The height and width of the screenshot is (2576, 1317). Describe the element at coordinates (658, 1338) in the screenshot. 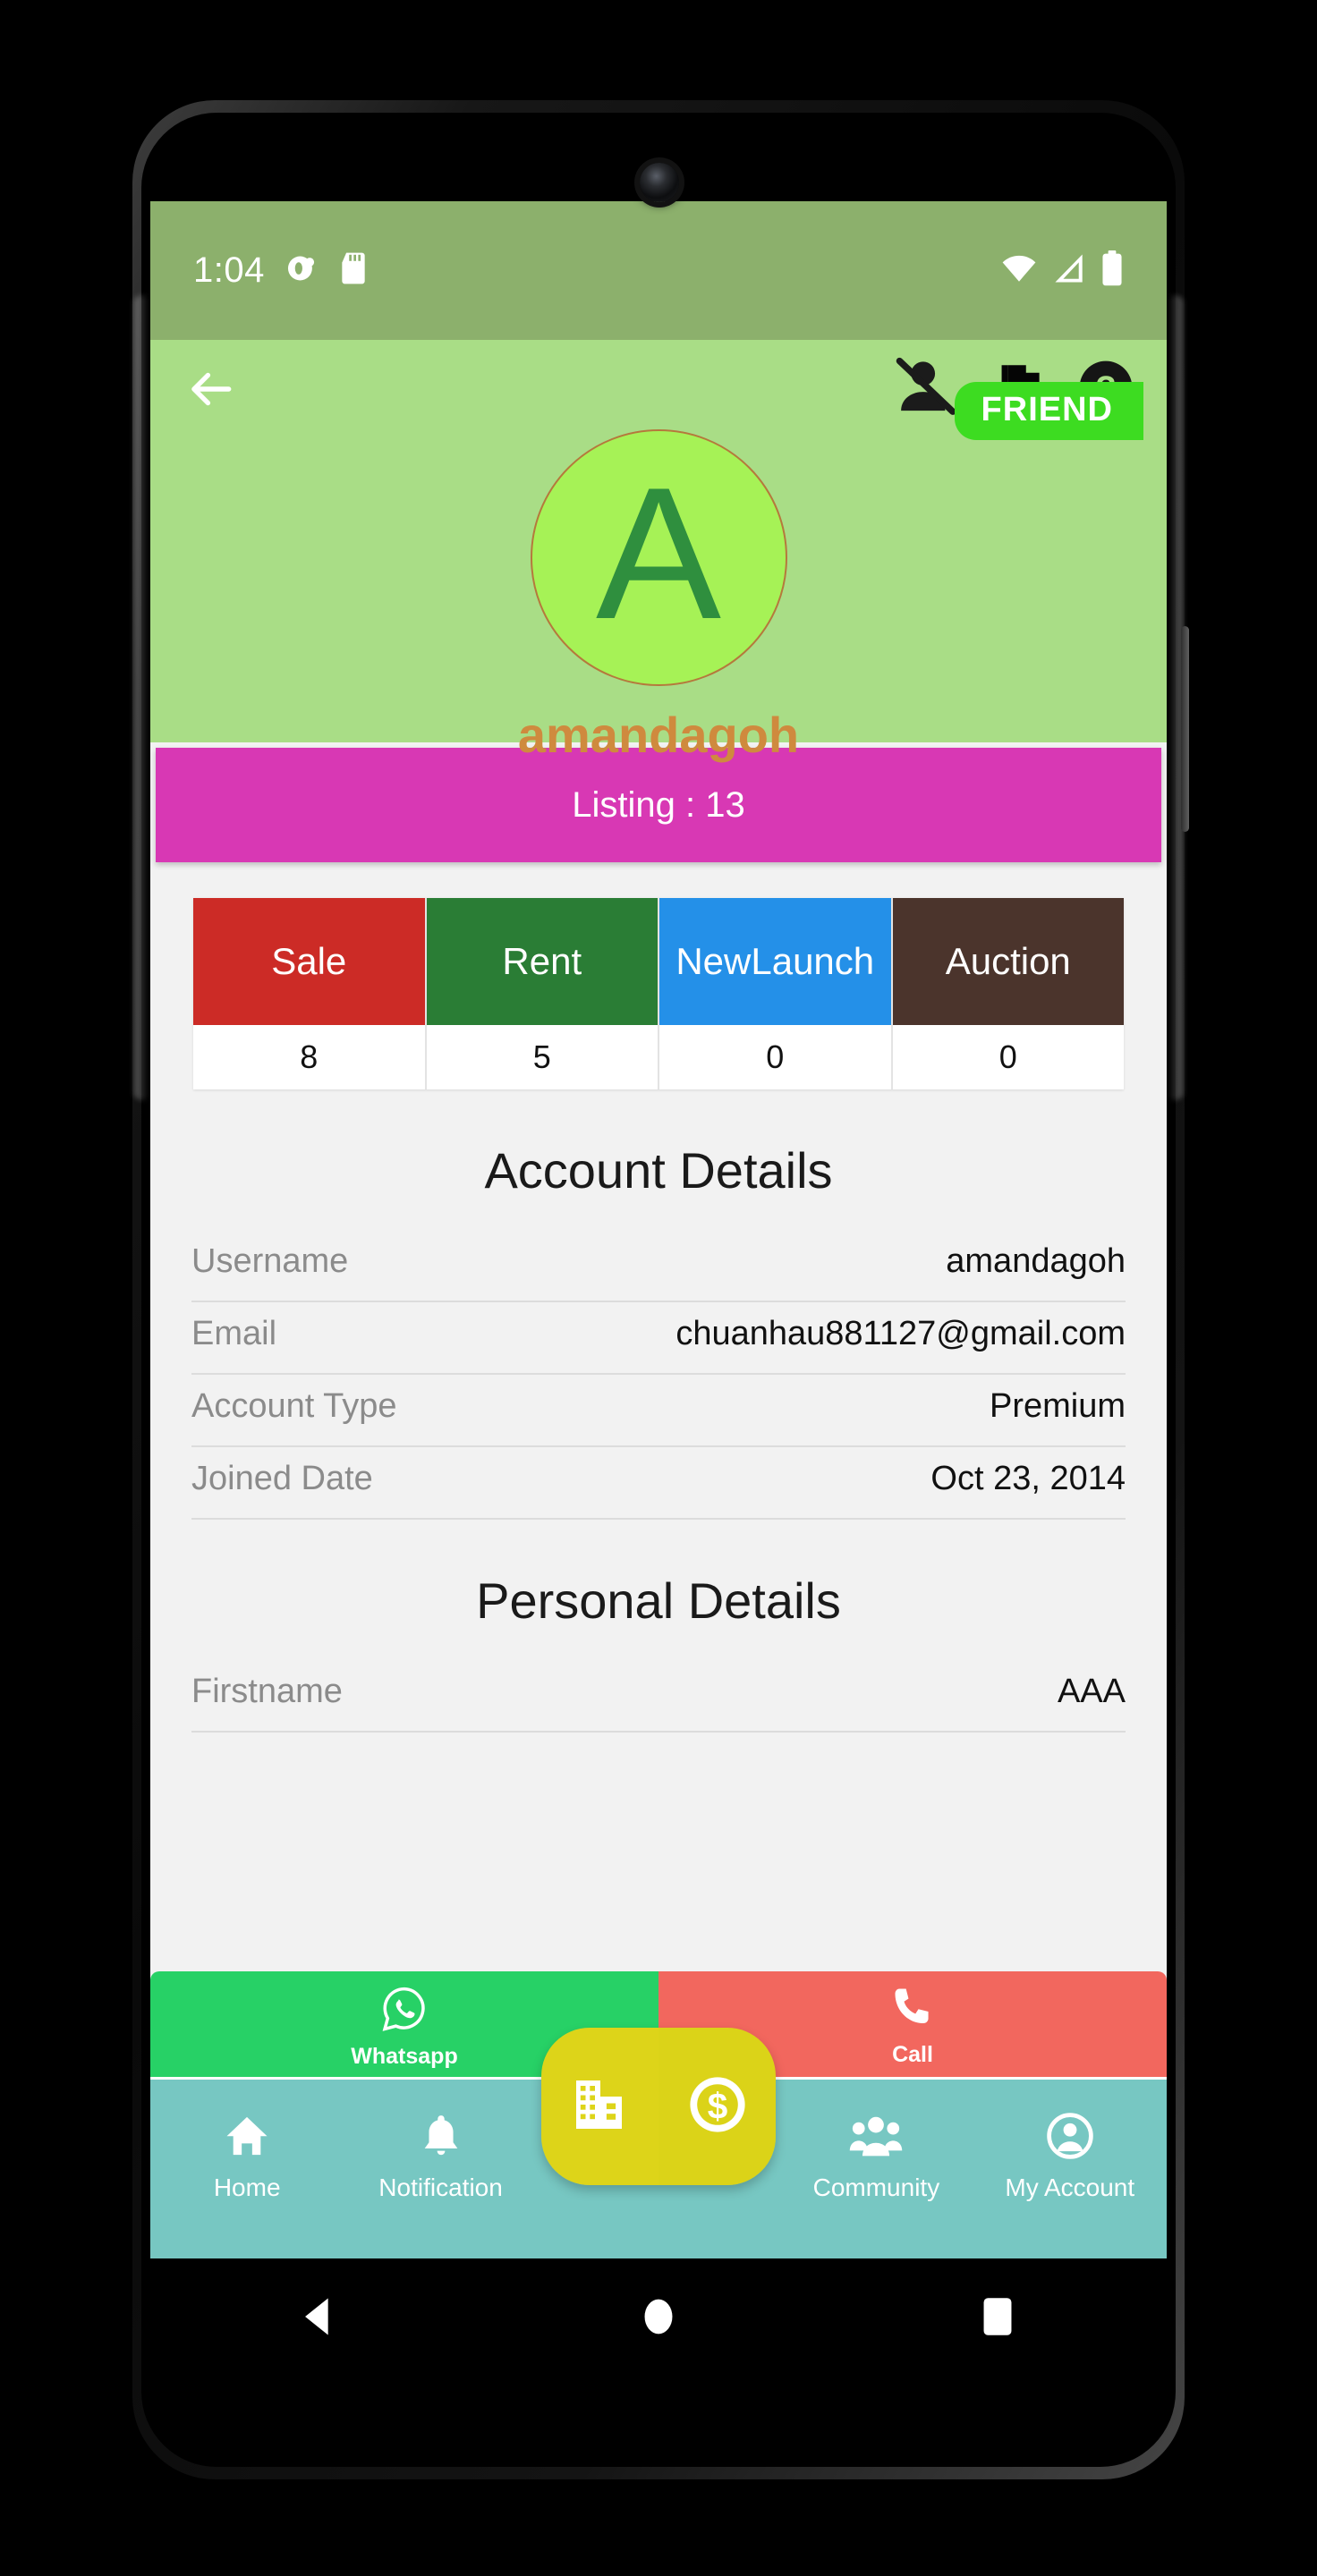

I see `detail-row-email: Email chuanhau881127@gmail.com` at that location.